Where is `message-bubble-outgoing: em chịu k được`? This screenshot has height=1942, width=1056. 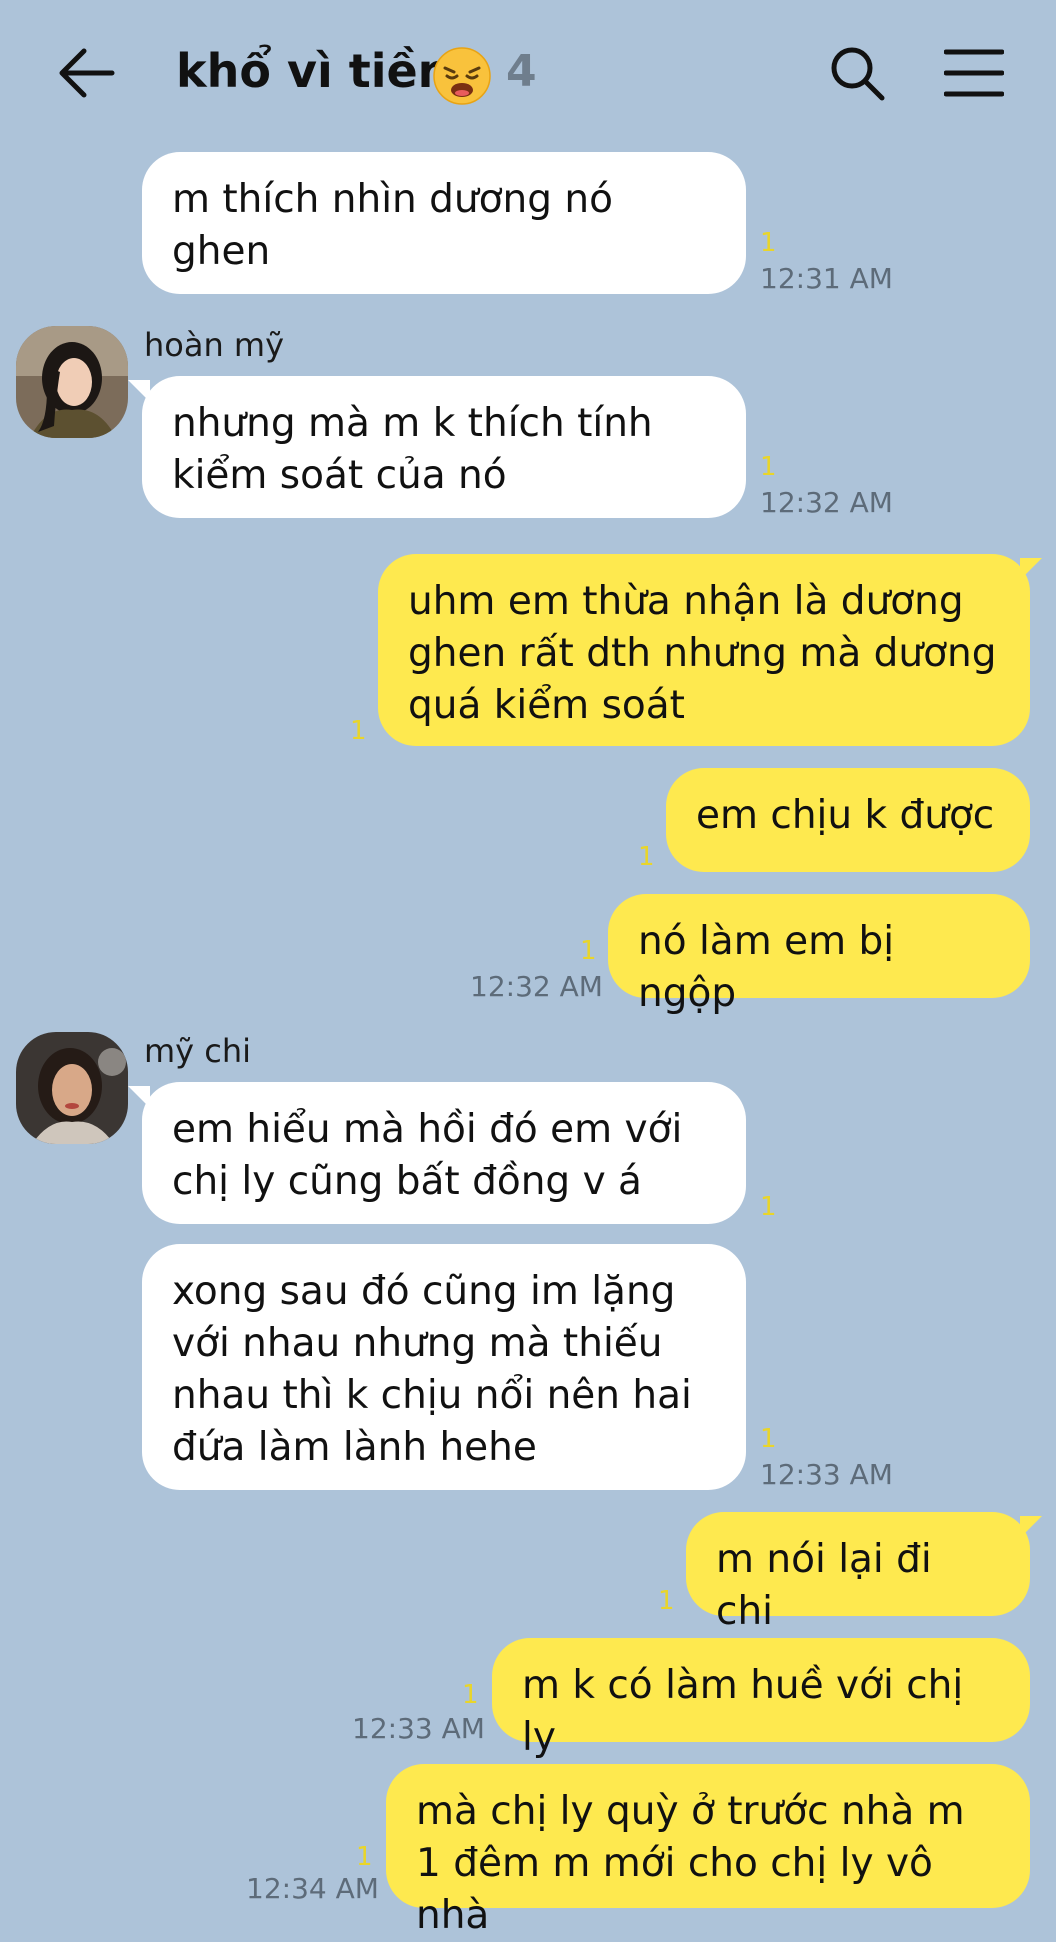 message-bubble-outgoing: em chịu k được is located at coordinates (848, 820).